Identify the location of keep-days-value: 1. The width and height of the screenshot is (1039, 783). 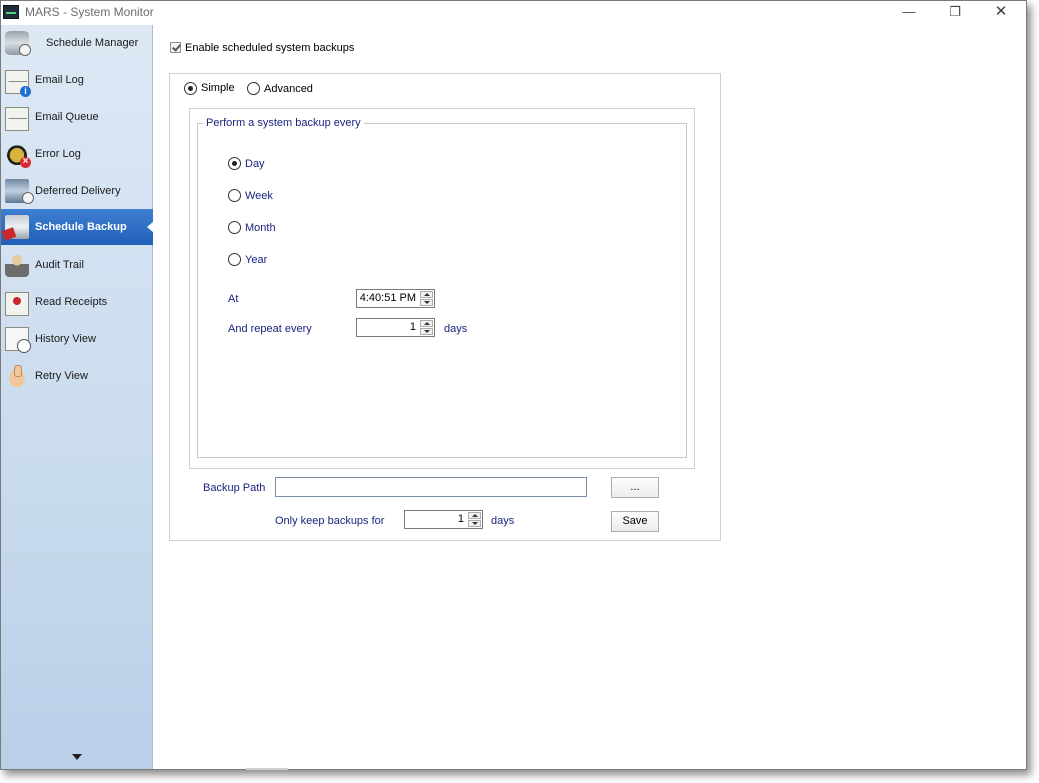
(460, 519).